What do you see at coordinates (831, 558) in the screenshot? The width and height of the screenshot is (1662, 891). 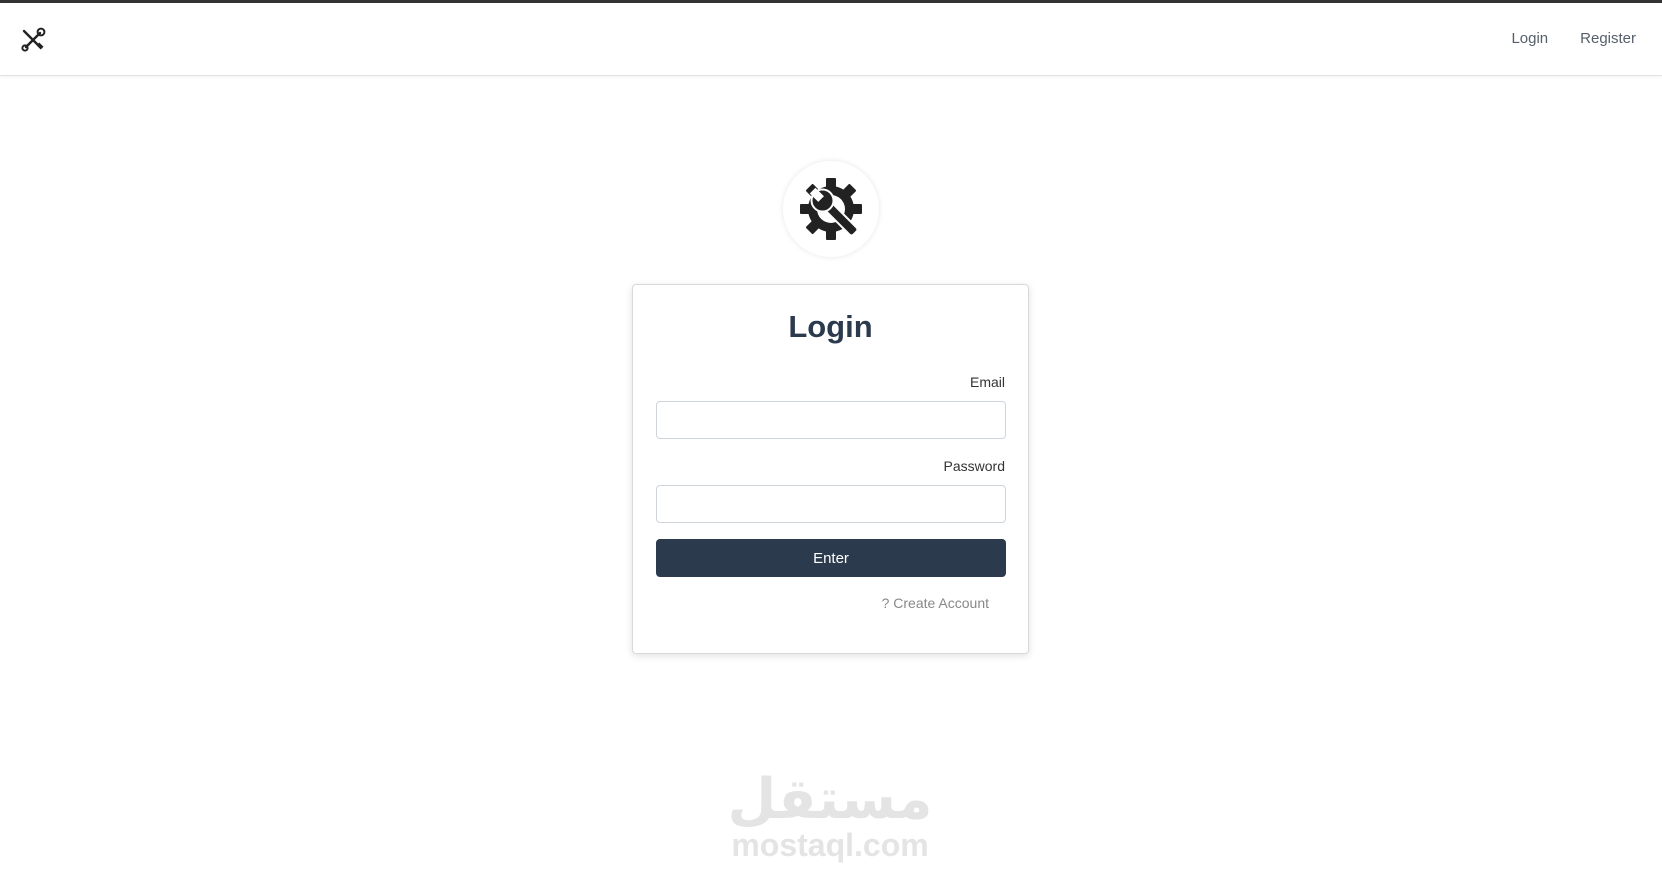 I see `enter-button: Enter` at bounding box center [831, 558].